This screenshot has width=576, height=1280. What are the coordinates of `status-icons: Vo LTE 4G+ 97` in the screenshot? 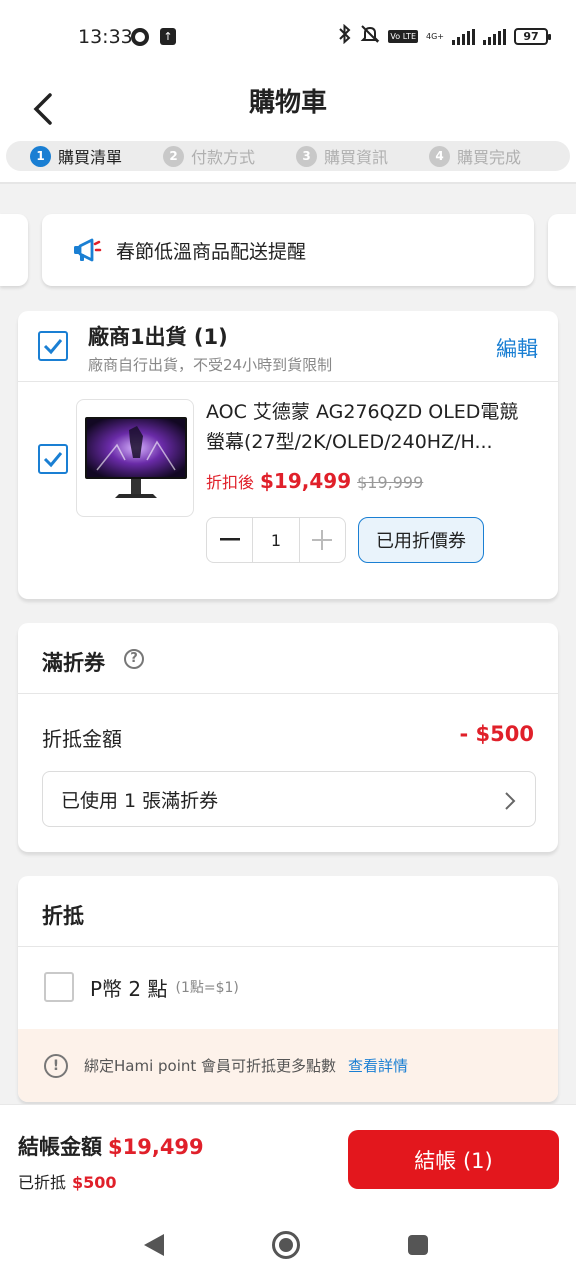 It's located at (444, 36).